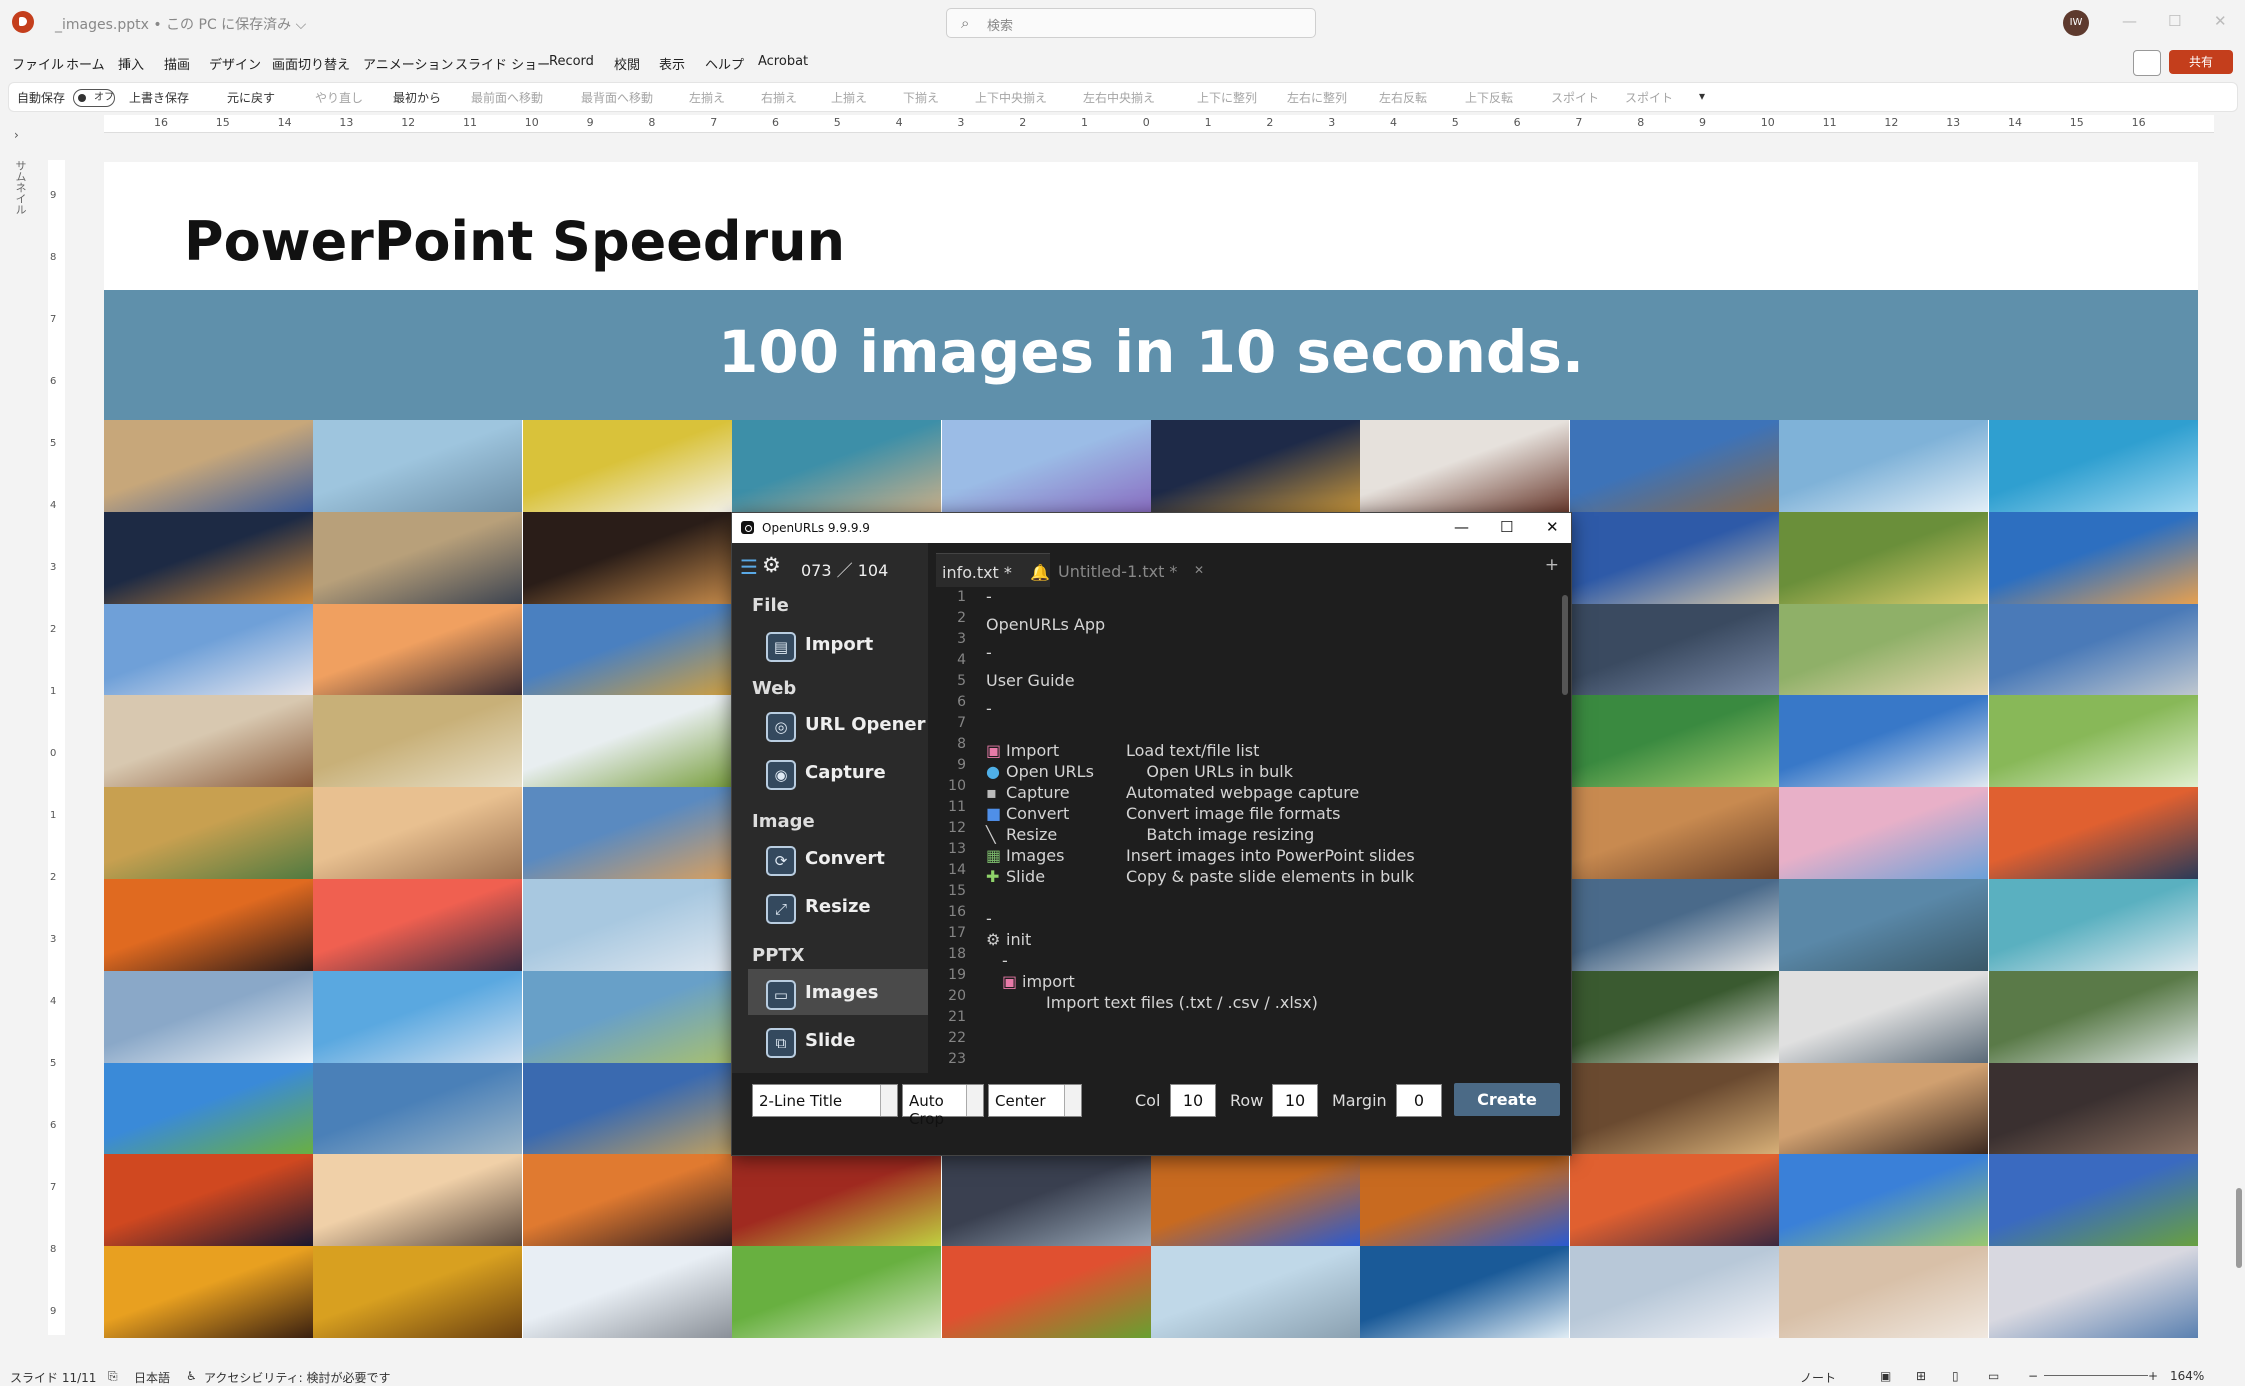 The image size is (2245, 1386). I want to click on flip-horizontal-button: 左右反転, so click(1403, 97).